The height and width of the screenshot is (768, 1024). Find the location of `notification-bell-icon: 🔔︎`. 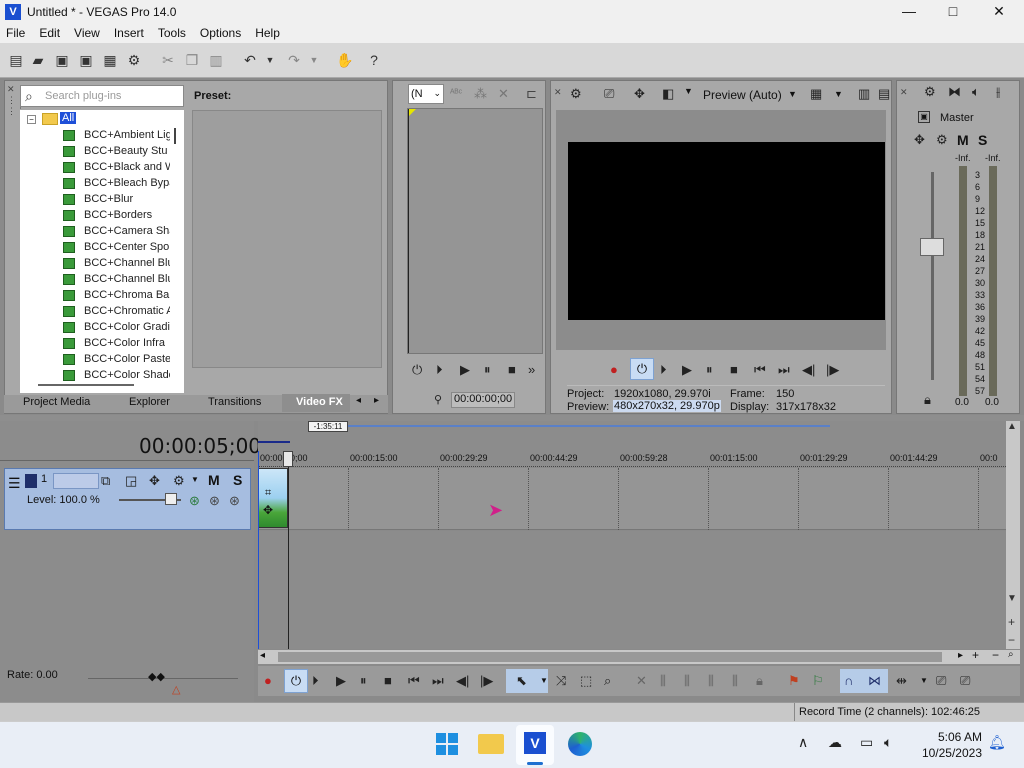

notification-bell-icon: 🔔︎ is located at coordinates (997, 742).